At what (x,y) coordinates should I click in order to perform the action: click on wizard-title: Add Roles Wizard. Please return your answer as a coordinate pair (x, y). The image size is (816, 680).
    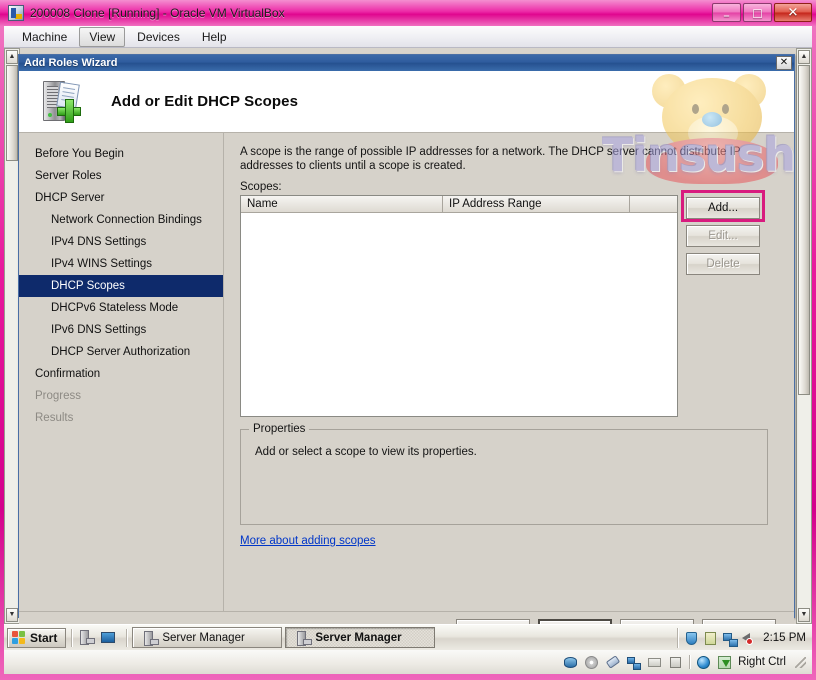
    Looking at the image, I should click on (71, 63).